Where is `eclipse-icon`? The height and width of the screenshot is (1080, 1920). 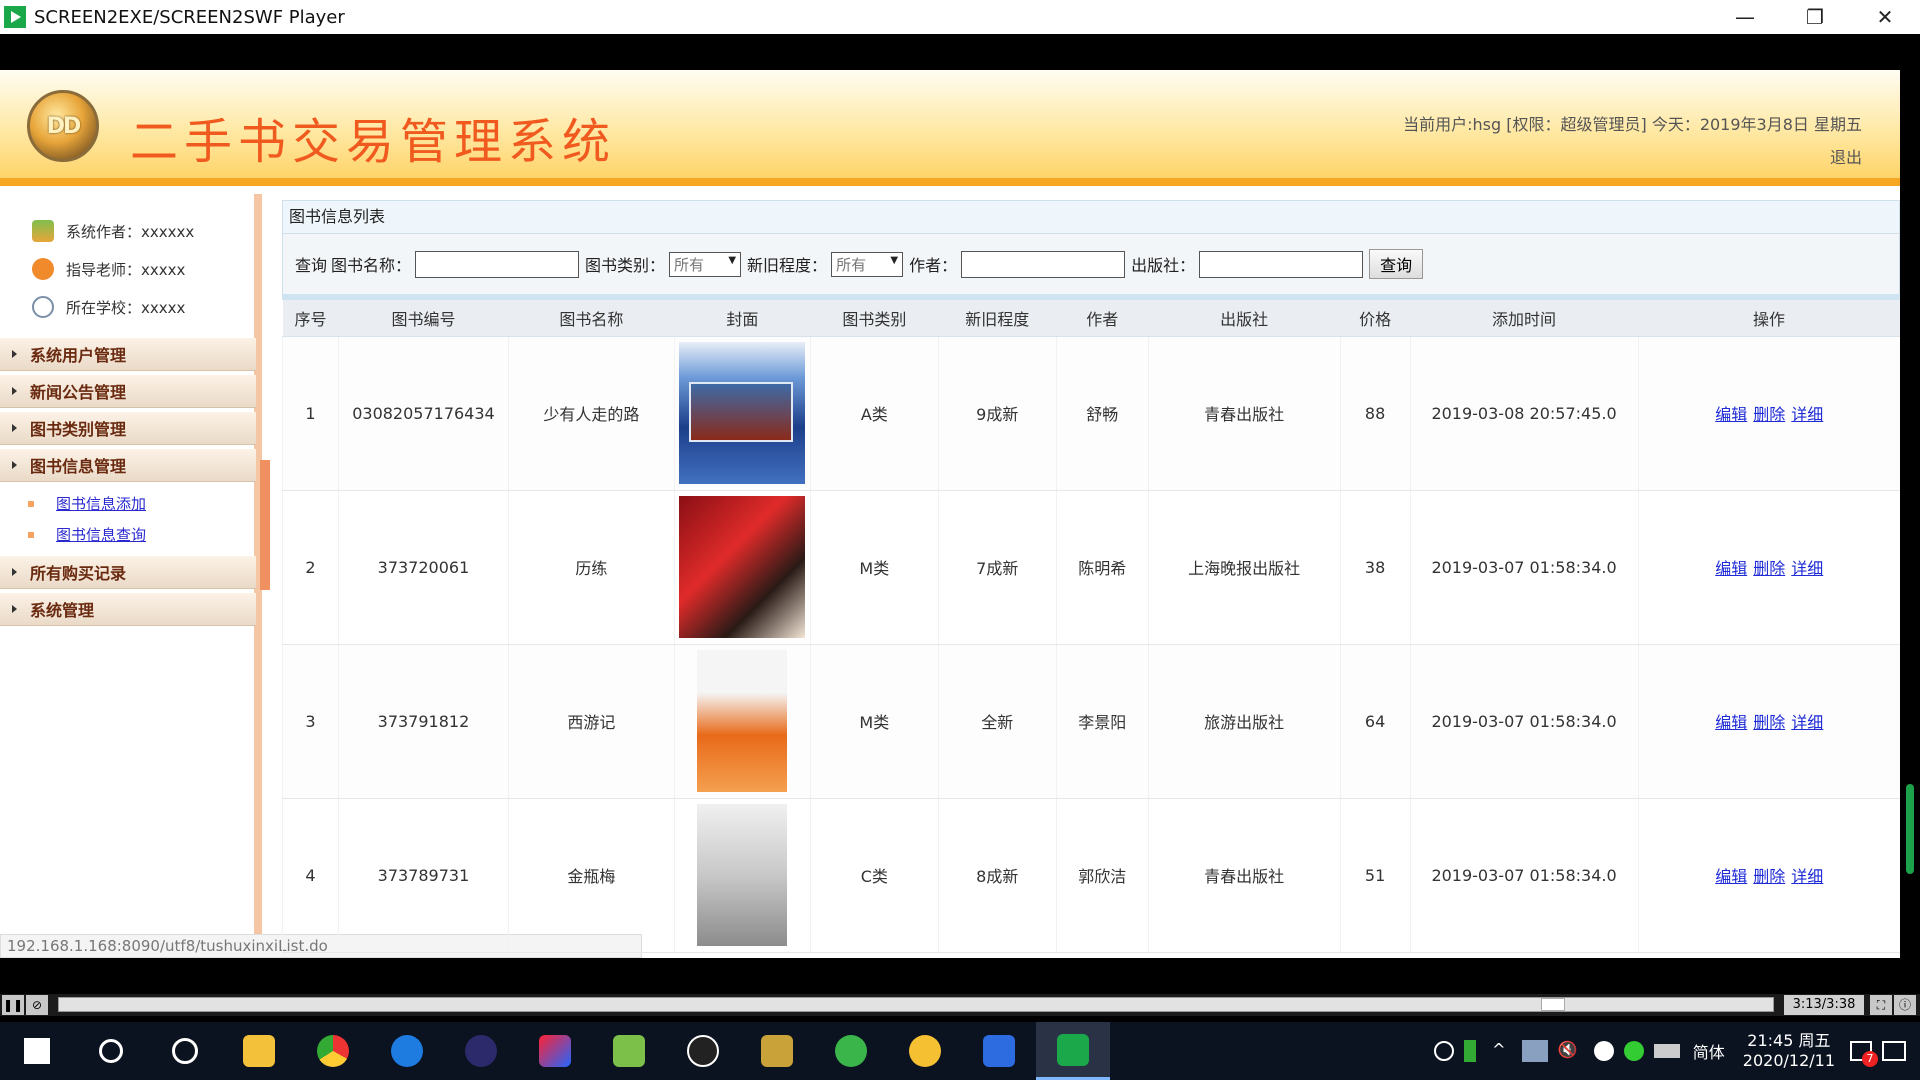
eclipse-icon is located at coordinates (481, 1051).